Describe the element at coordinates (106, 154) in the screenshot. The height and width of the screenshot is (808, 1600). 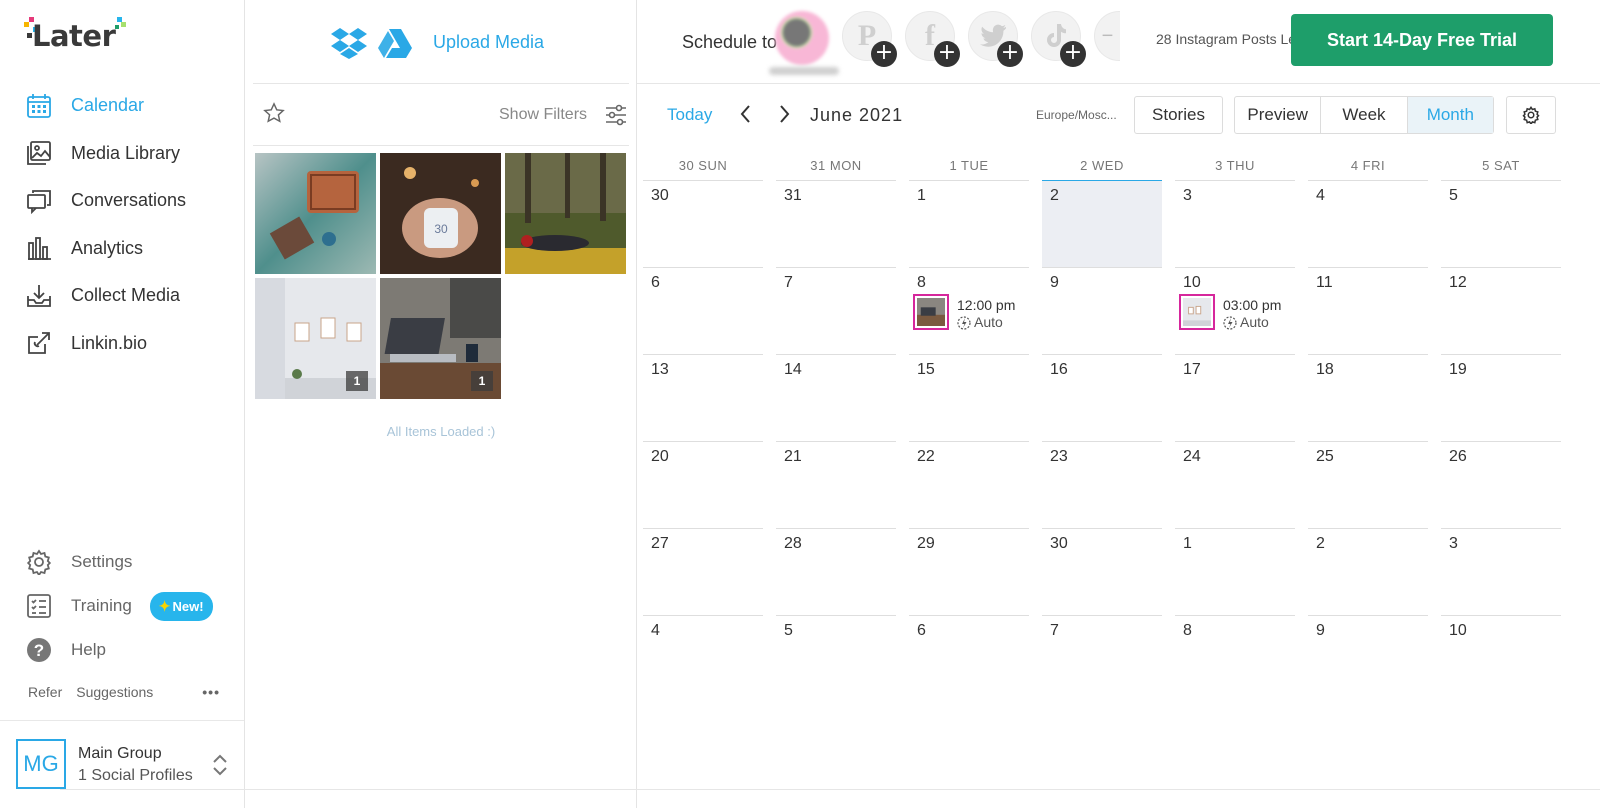
I see `sidebar-item-media-library: Media Library` at that location.